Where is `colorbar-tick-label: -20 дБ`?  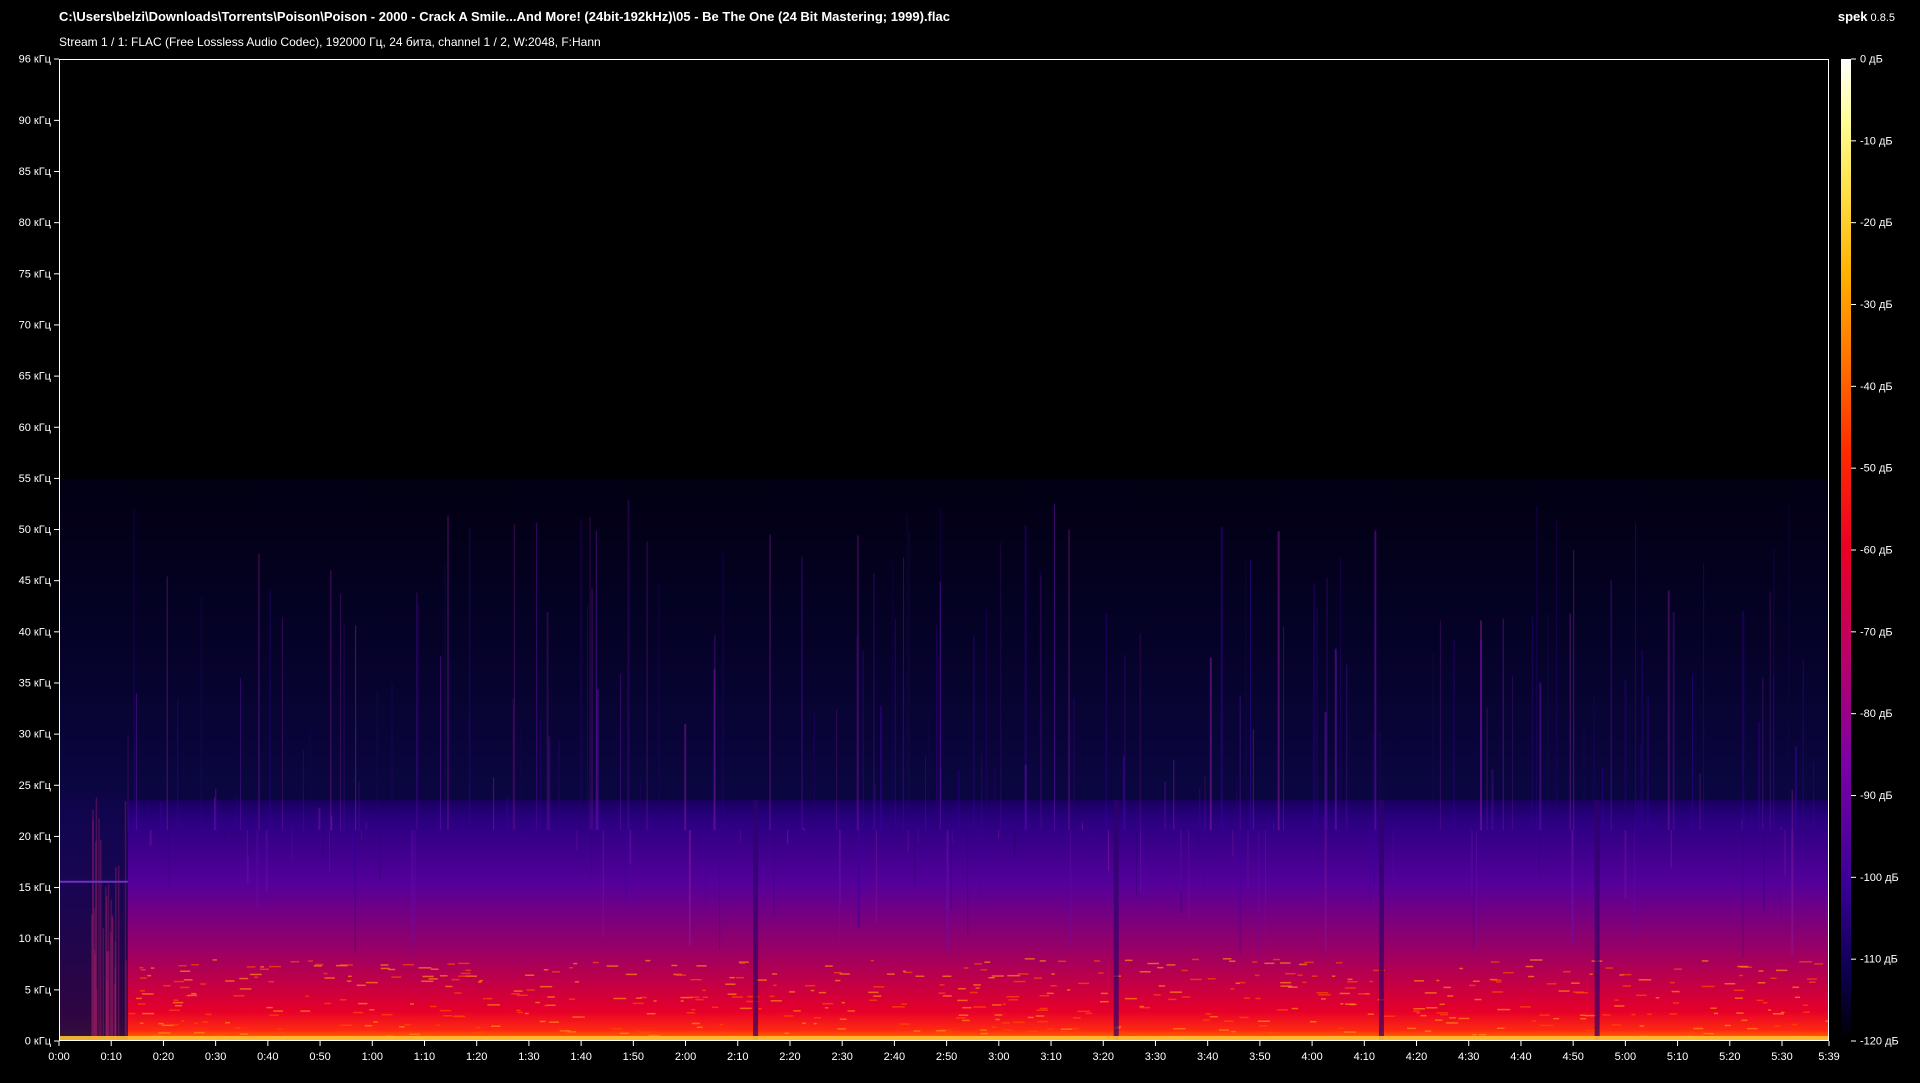
colorbar-tick-label: -20 дБ is located at coordinates (1876, 223).